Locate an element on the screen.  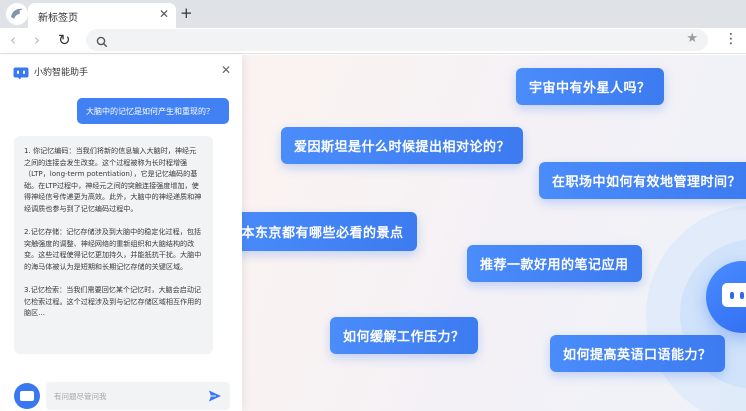
browser-menu-button: ⋮ is located at coordinates (731, 39).